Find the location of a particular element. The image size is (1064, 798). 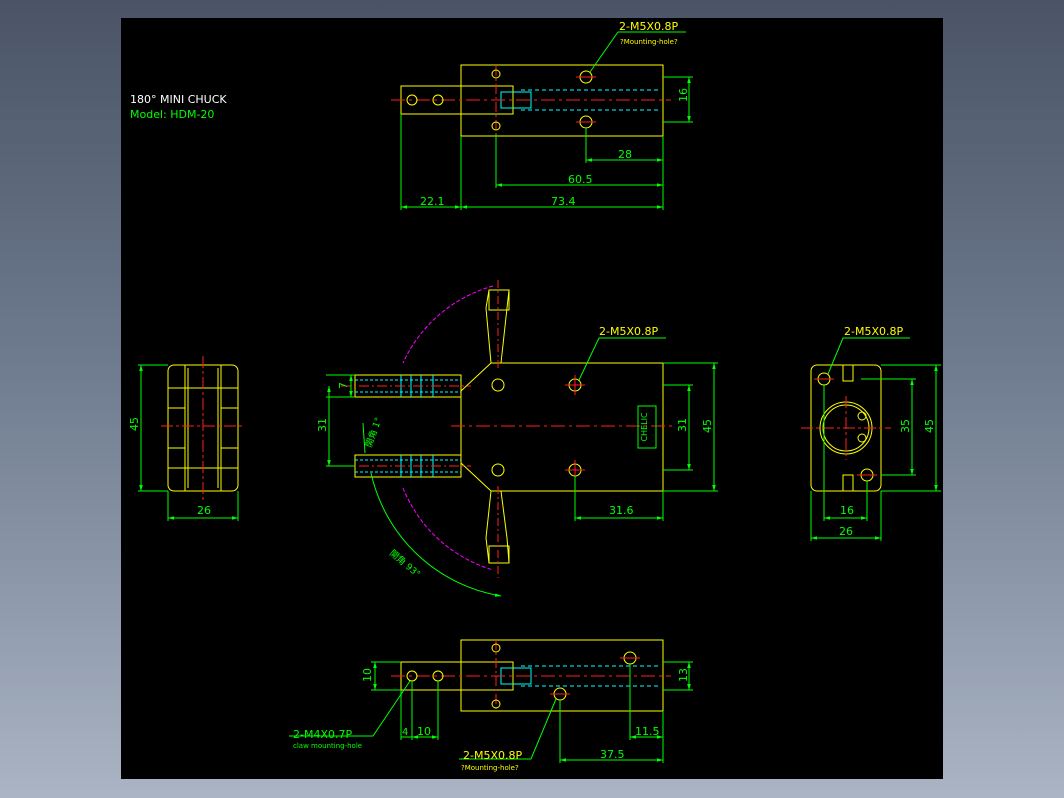

top-note-callout: ?Mounting-hole? is located at coordinates (649, 42).